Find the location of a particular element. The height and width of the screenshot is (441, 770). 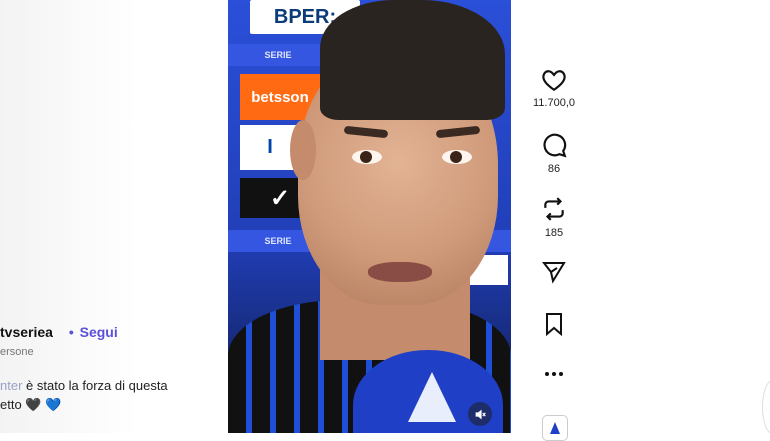

save-action is located at coordinates (554, 324).